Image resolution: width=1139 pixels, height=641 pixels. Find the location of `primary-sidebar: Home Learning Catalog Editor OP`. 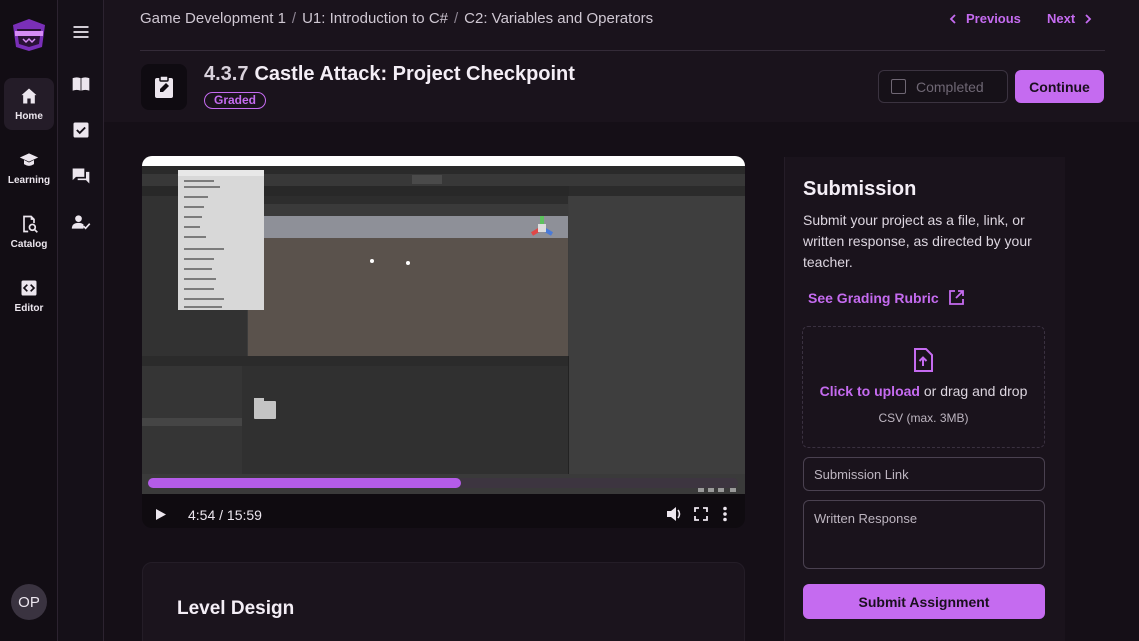

primary-sidebar: Home Learning Catalog Editor OP is located at coordinates (29, 320).